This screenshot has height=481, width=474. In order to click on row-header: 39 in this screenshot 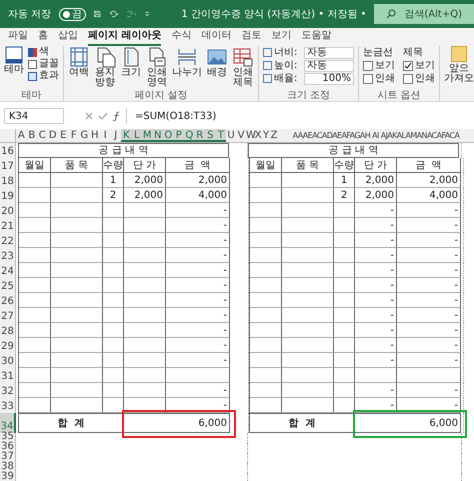, I will do `click(8, 477)`.